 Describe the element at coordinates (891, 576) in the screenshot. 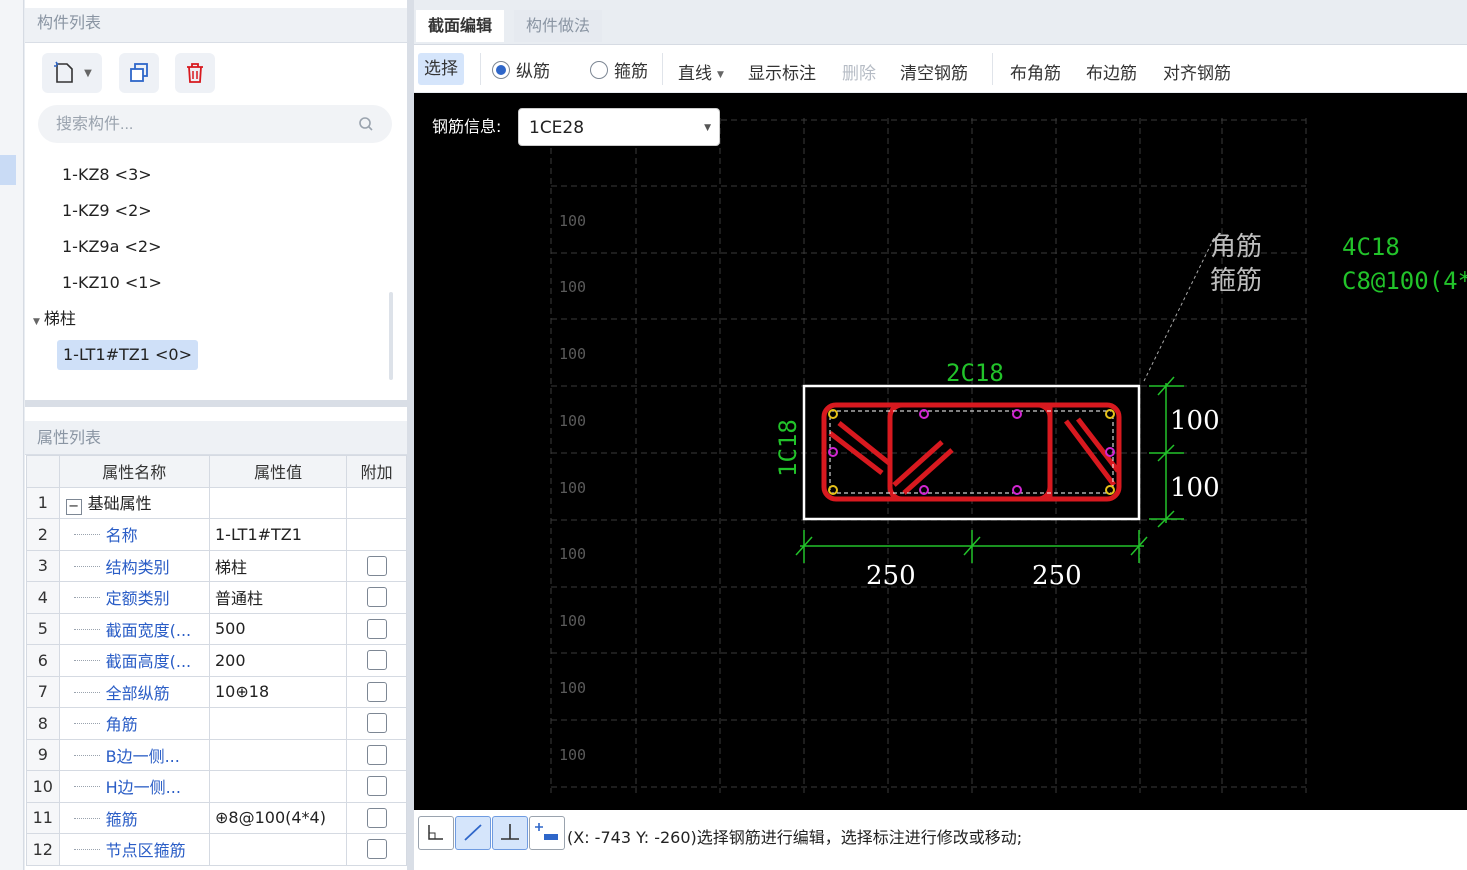

I see `width-dim-left: 250` at that location.